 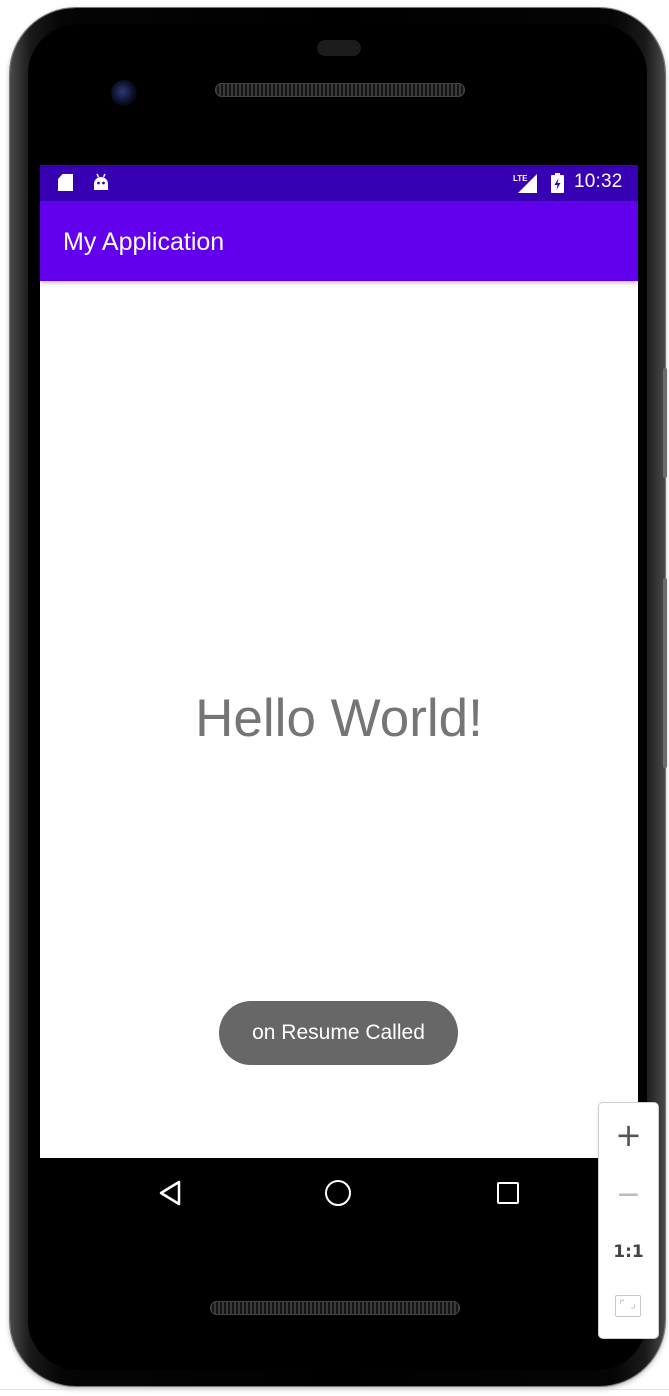 I want to click on zoom-in-button: +, so click(x=628, y=1135).